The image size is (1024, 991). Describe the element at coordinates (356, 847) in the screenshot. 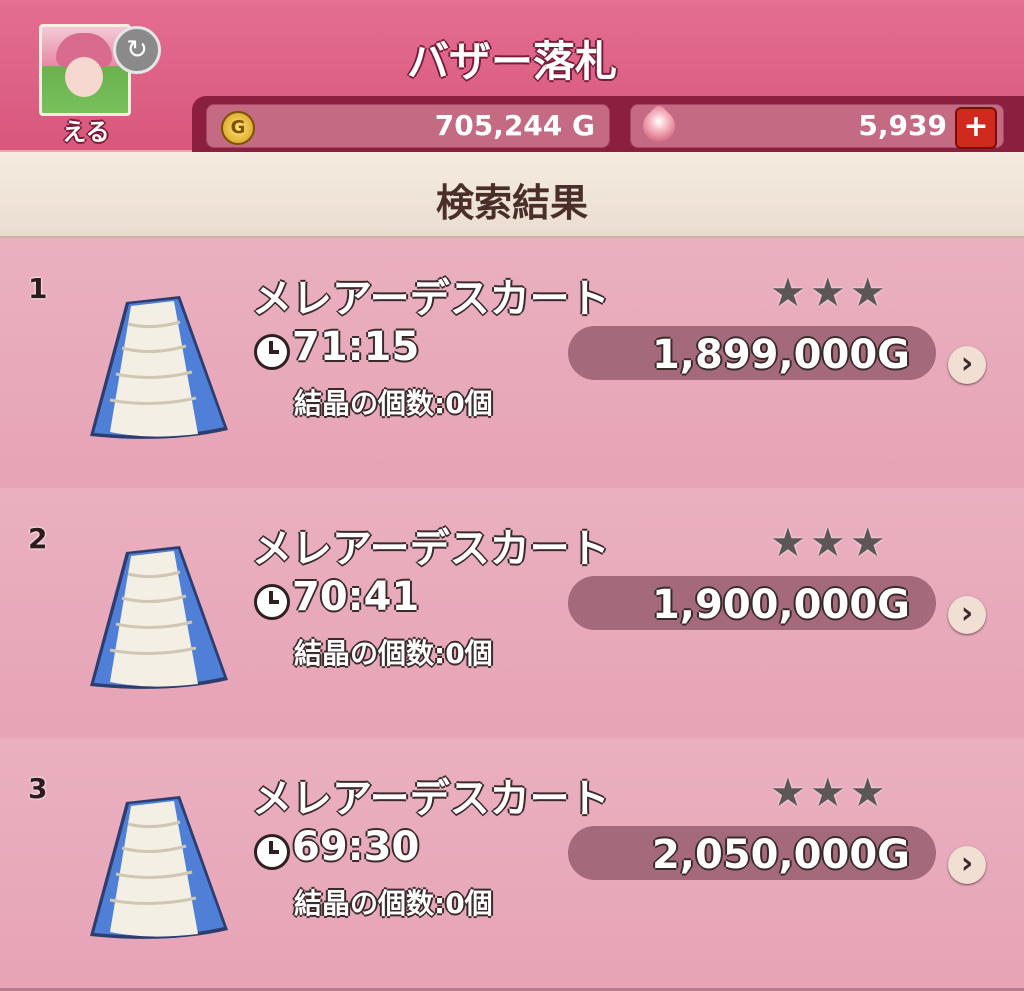

I see `time-remaining: 69:30` at that location.